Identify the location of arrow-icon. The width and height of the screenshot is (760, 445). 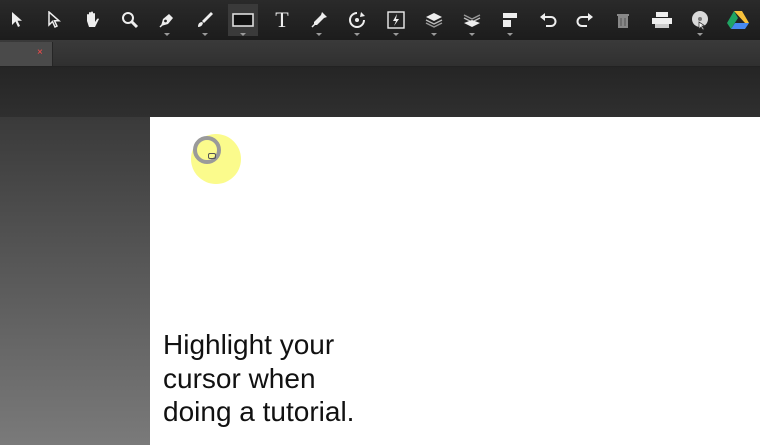
(17, 19).